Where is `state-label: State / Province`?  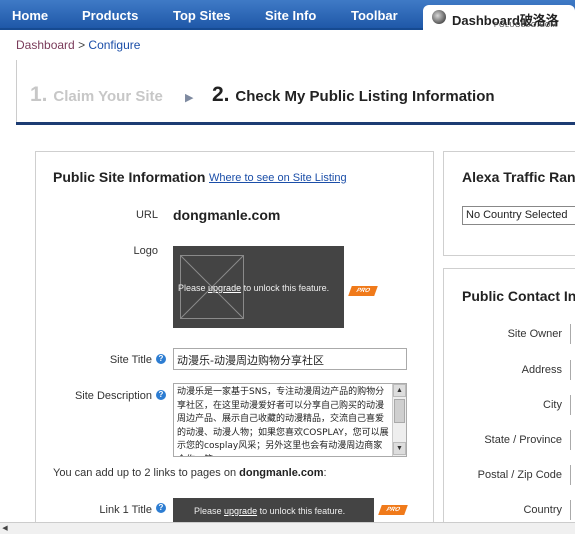
state-label: State / Province is located at coordinates (523, 440).